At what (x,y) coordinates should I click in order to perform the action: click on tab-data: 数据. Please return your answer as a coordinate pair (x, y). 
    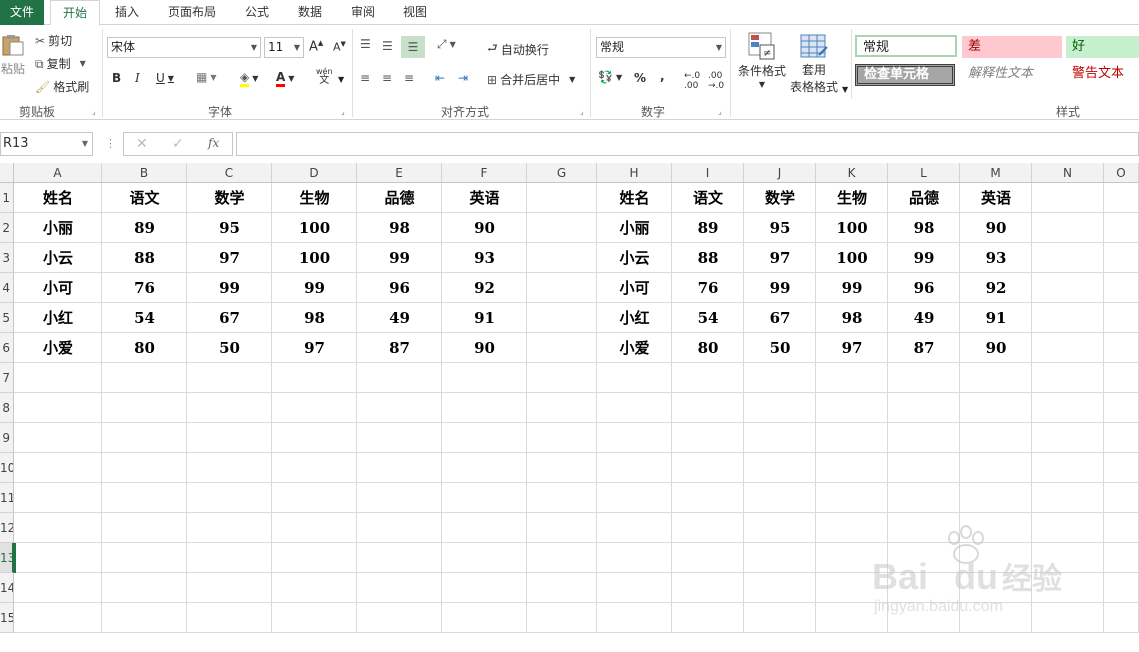
    Looking at the image, I should click on (310, 12).